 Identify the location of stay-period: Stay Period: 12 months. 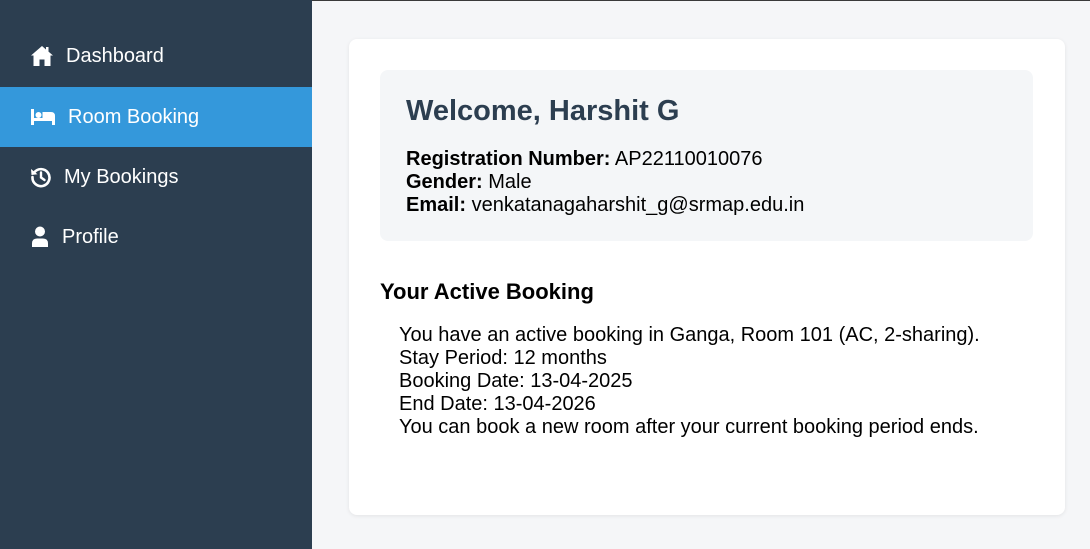
(503, 358).